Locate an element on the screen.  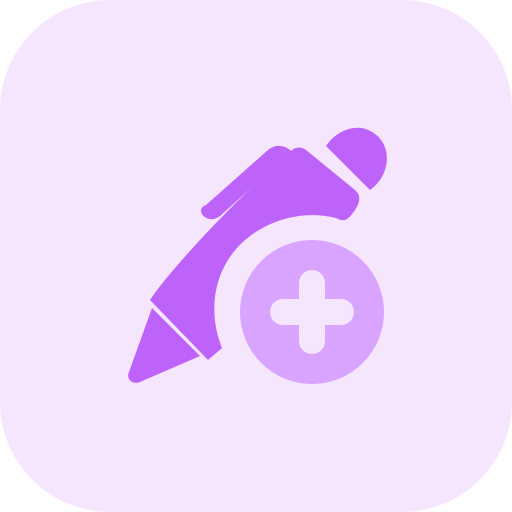
plus-vertical-bar is located at coordinates (312, 312).